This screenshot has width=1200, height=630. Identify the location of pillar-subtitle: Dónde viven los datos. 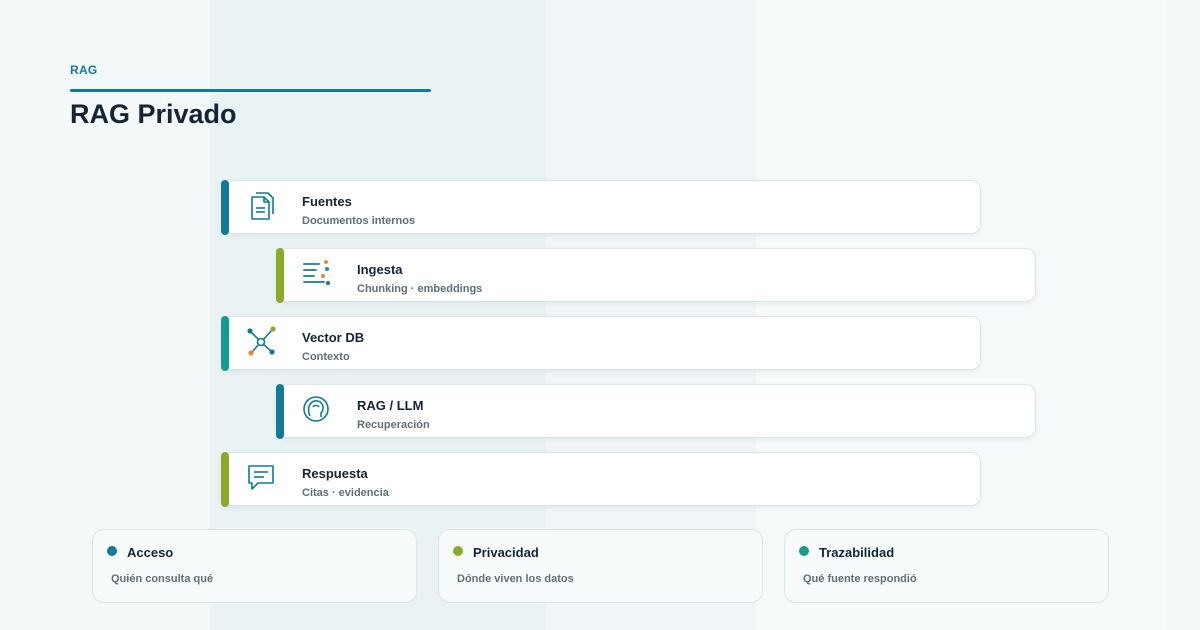
(515, 579).